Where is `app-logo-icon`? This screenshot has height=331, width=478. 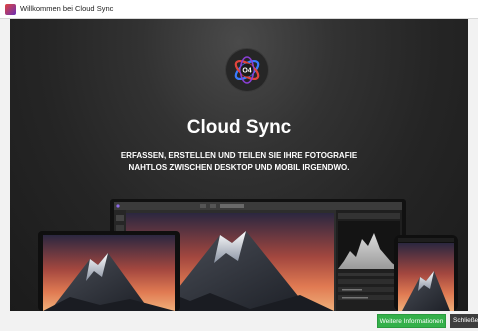
app-logo-icon is located at coordinates (10, 9).